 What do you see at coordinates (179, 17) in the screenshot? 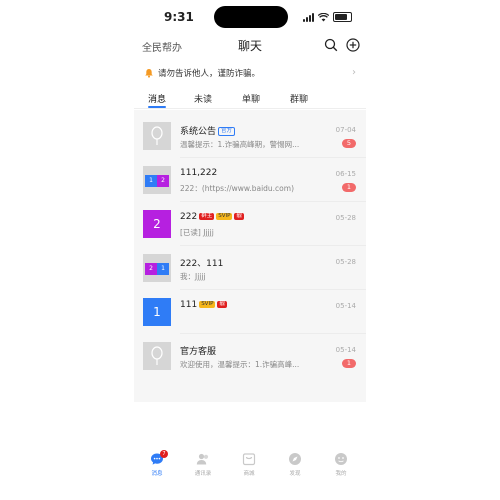
I see `status-time: 9:31` at bounding box center [179, 17].